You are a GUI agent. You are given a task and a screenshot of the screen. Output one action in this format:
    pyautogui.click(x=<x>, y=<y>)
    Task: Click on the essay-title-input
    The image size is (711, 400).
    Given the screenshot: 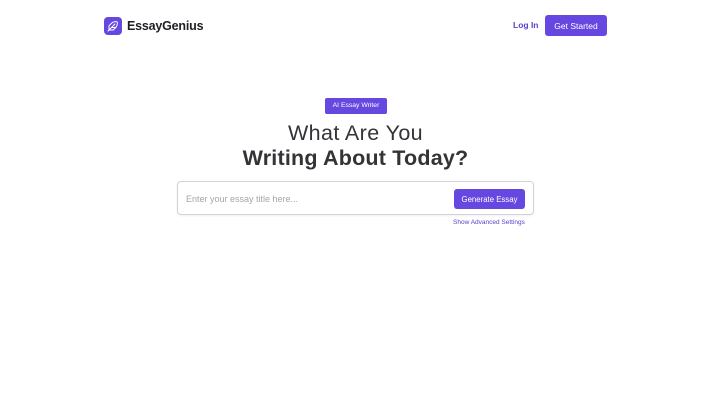 What is the action you would take?
    pyautogui.click(x=316, y=198)
    